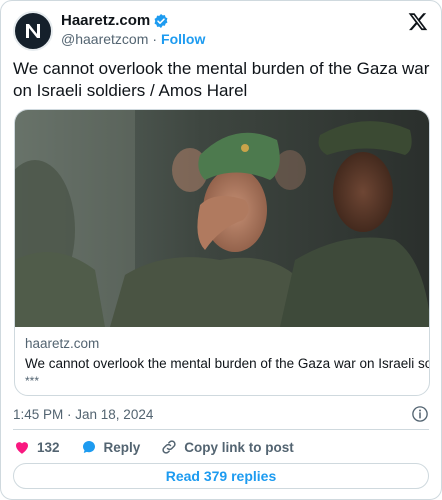 Image resolution: width=442 pixels, height=500 pixels. What do you see at coordinates (221, 414) in the screenshot?
I see `timestamp-row: 1:45 PM · Jan 18, 2024` at bounding box center [221, 414].